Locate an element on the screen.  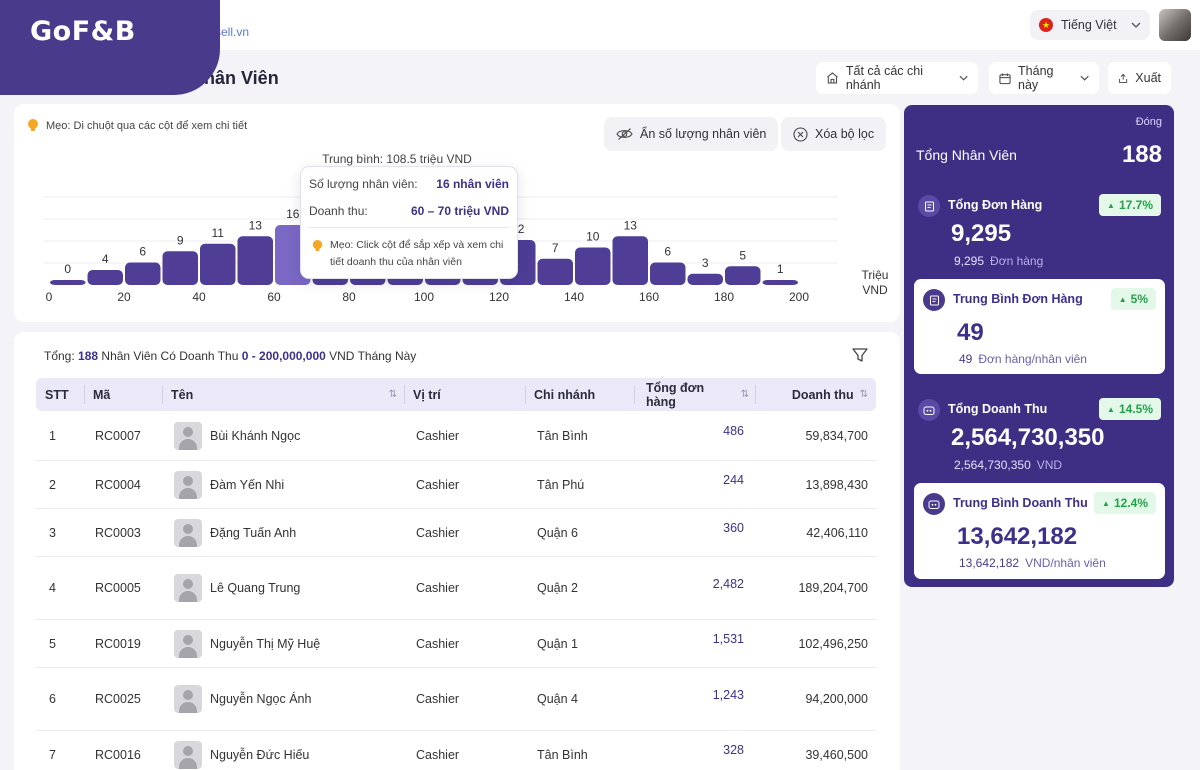
stat-value: 49 is located at coordinates (970, 332).